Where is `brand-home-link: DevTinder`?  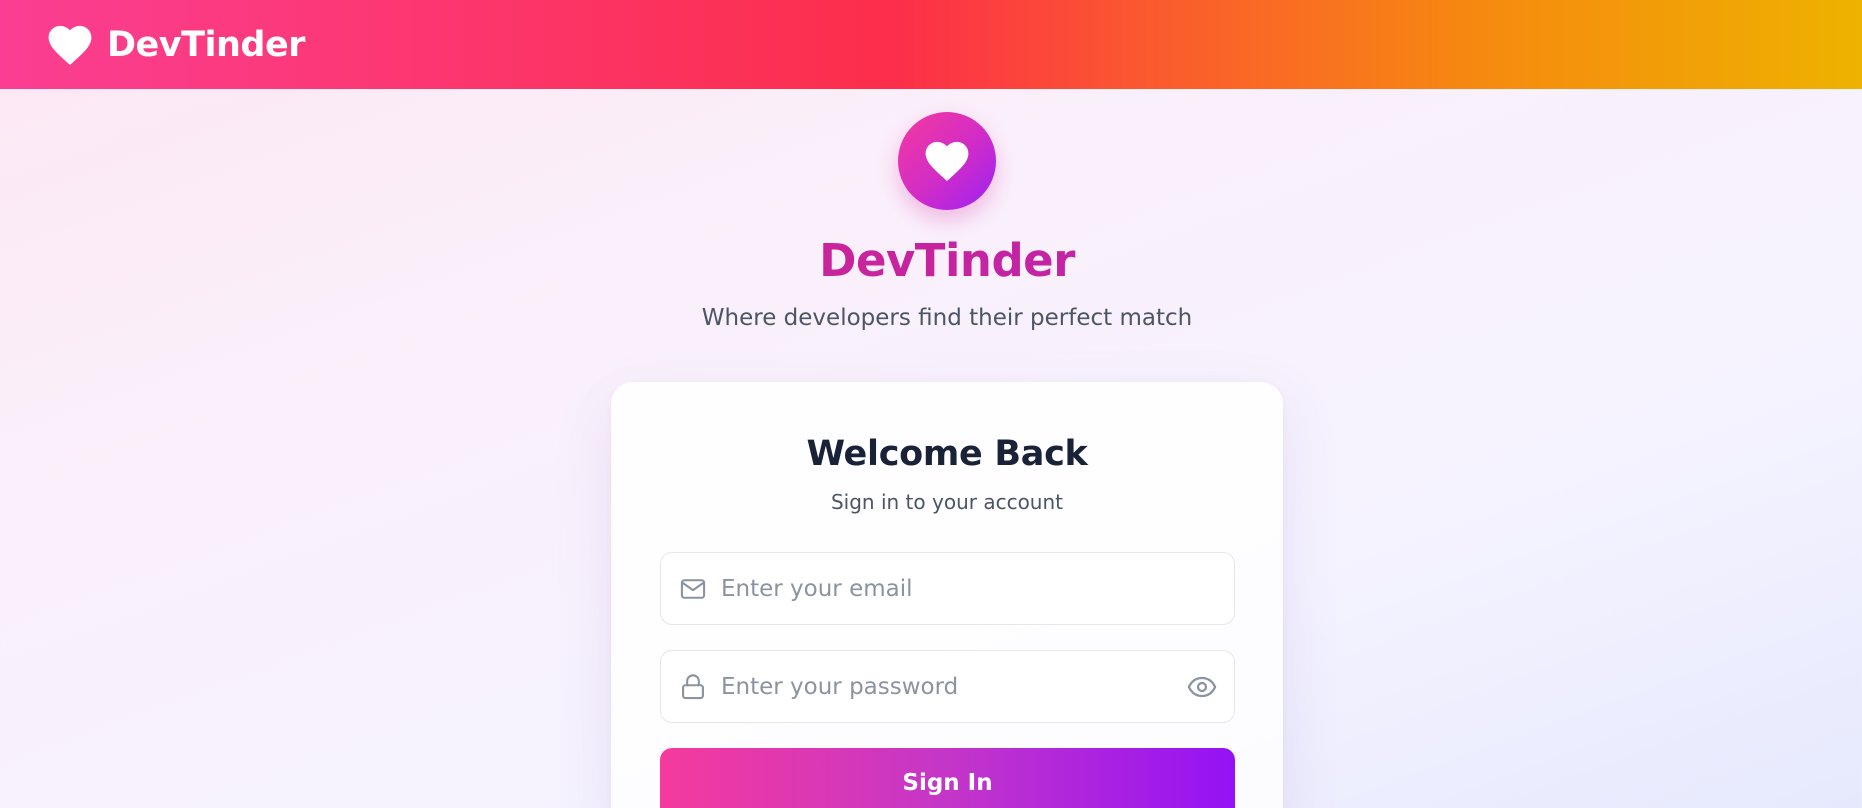 brand-home-link: DevTinder is located at coordinates (176, 45).